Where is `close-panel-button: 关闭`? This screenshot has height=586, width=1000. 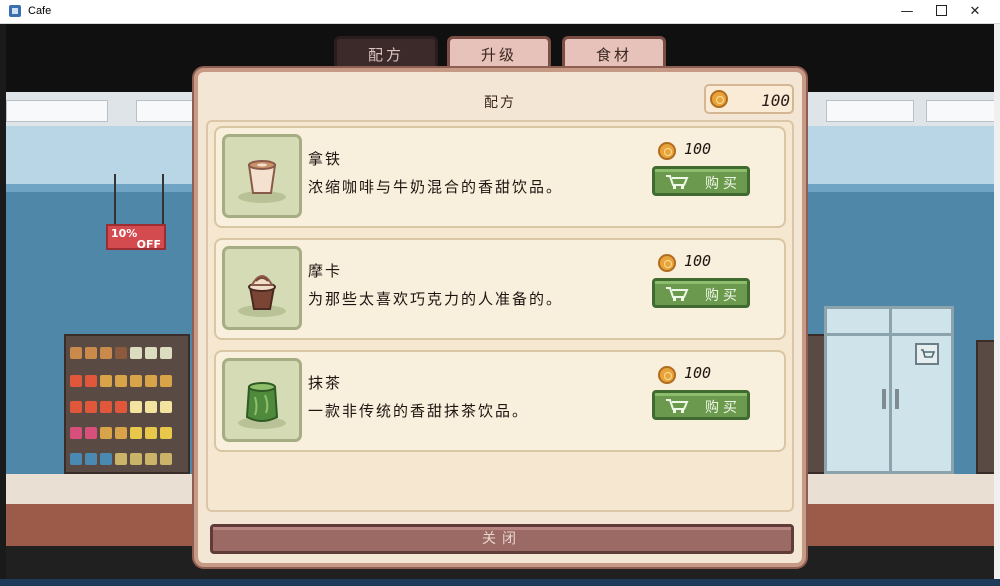
close-panel-button: 关闭 is located at coordinates (502, 539).